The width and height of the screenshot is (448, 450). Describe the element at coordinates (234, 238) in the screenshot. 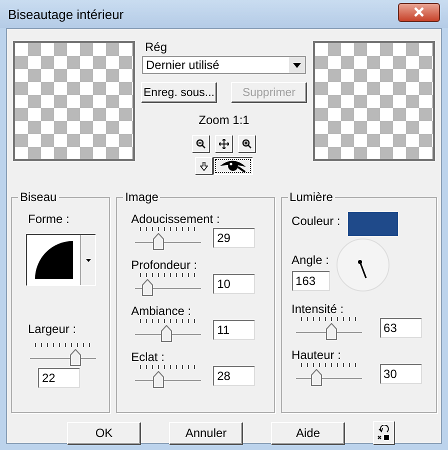

I see `value-field: 29` at that location.